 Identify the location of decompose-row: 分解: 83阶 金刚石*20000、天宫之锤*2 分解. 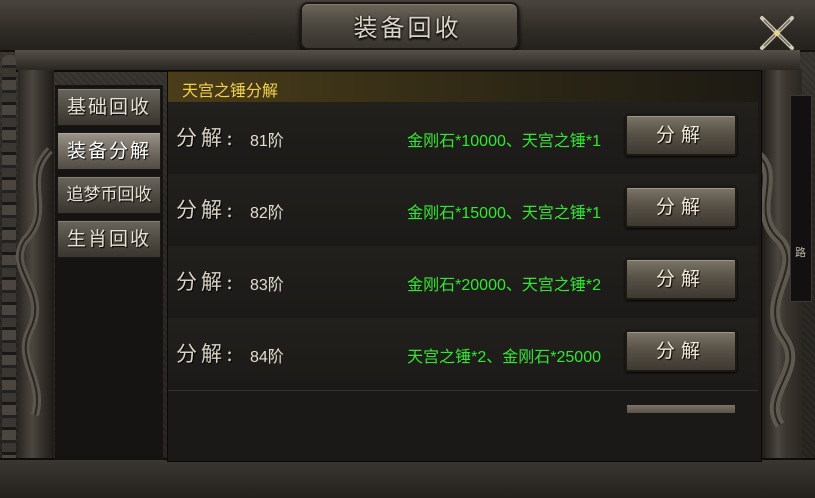
(463, 282).